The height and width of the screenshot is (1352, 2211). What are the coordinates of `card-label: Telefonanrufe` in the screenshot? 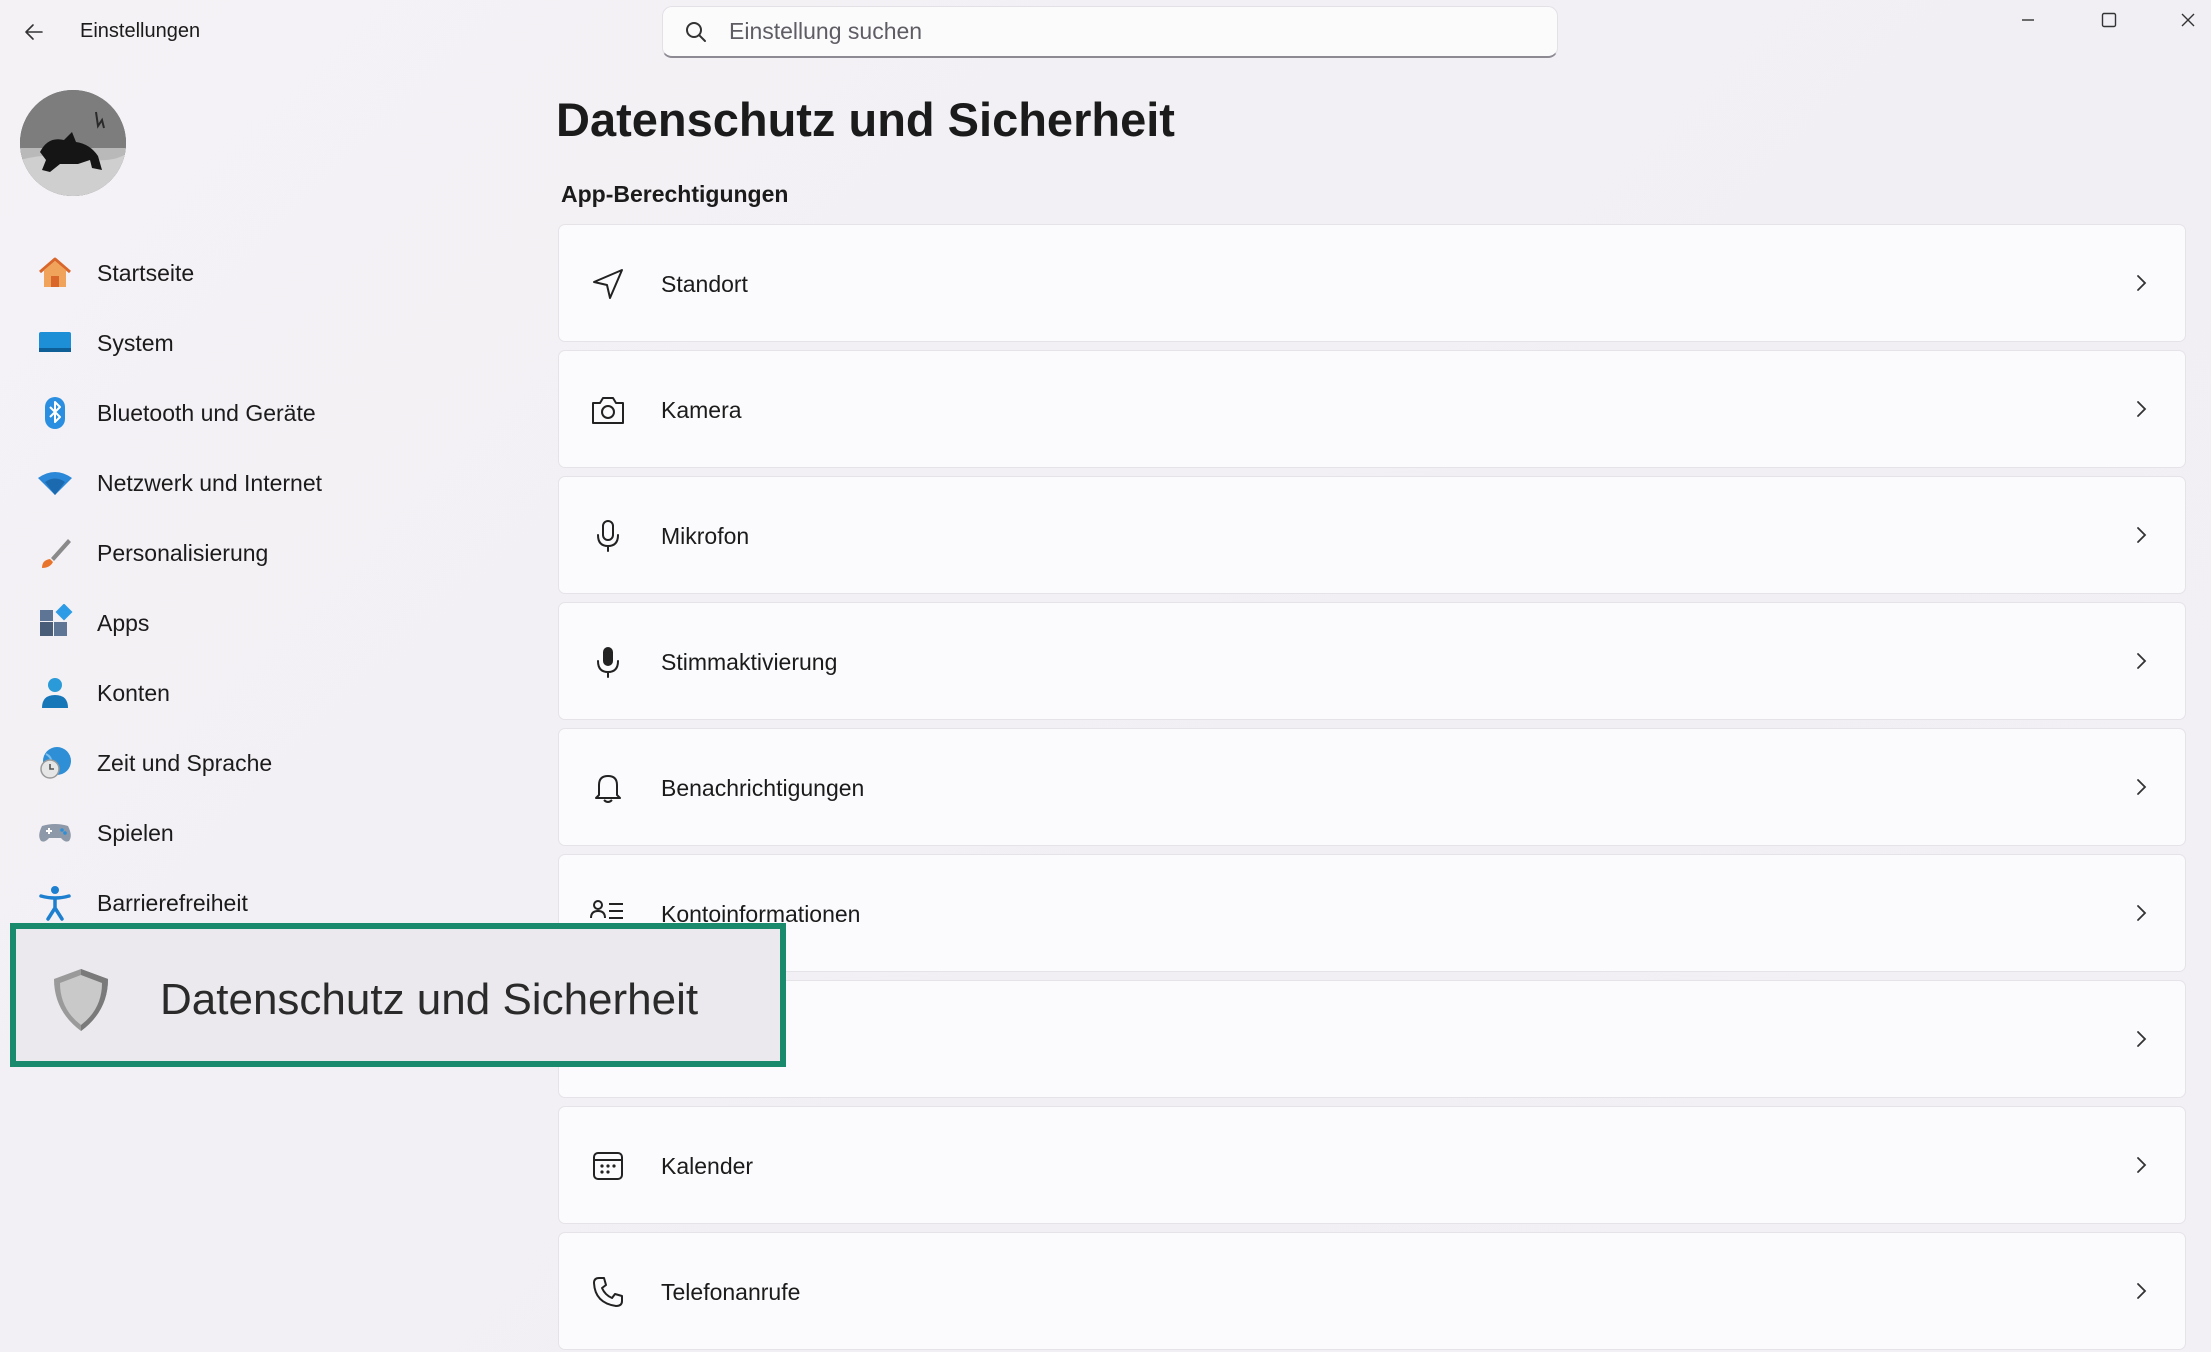 It's located at (731, 1292).